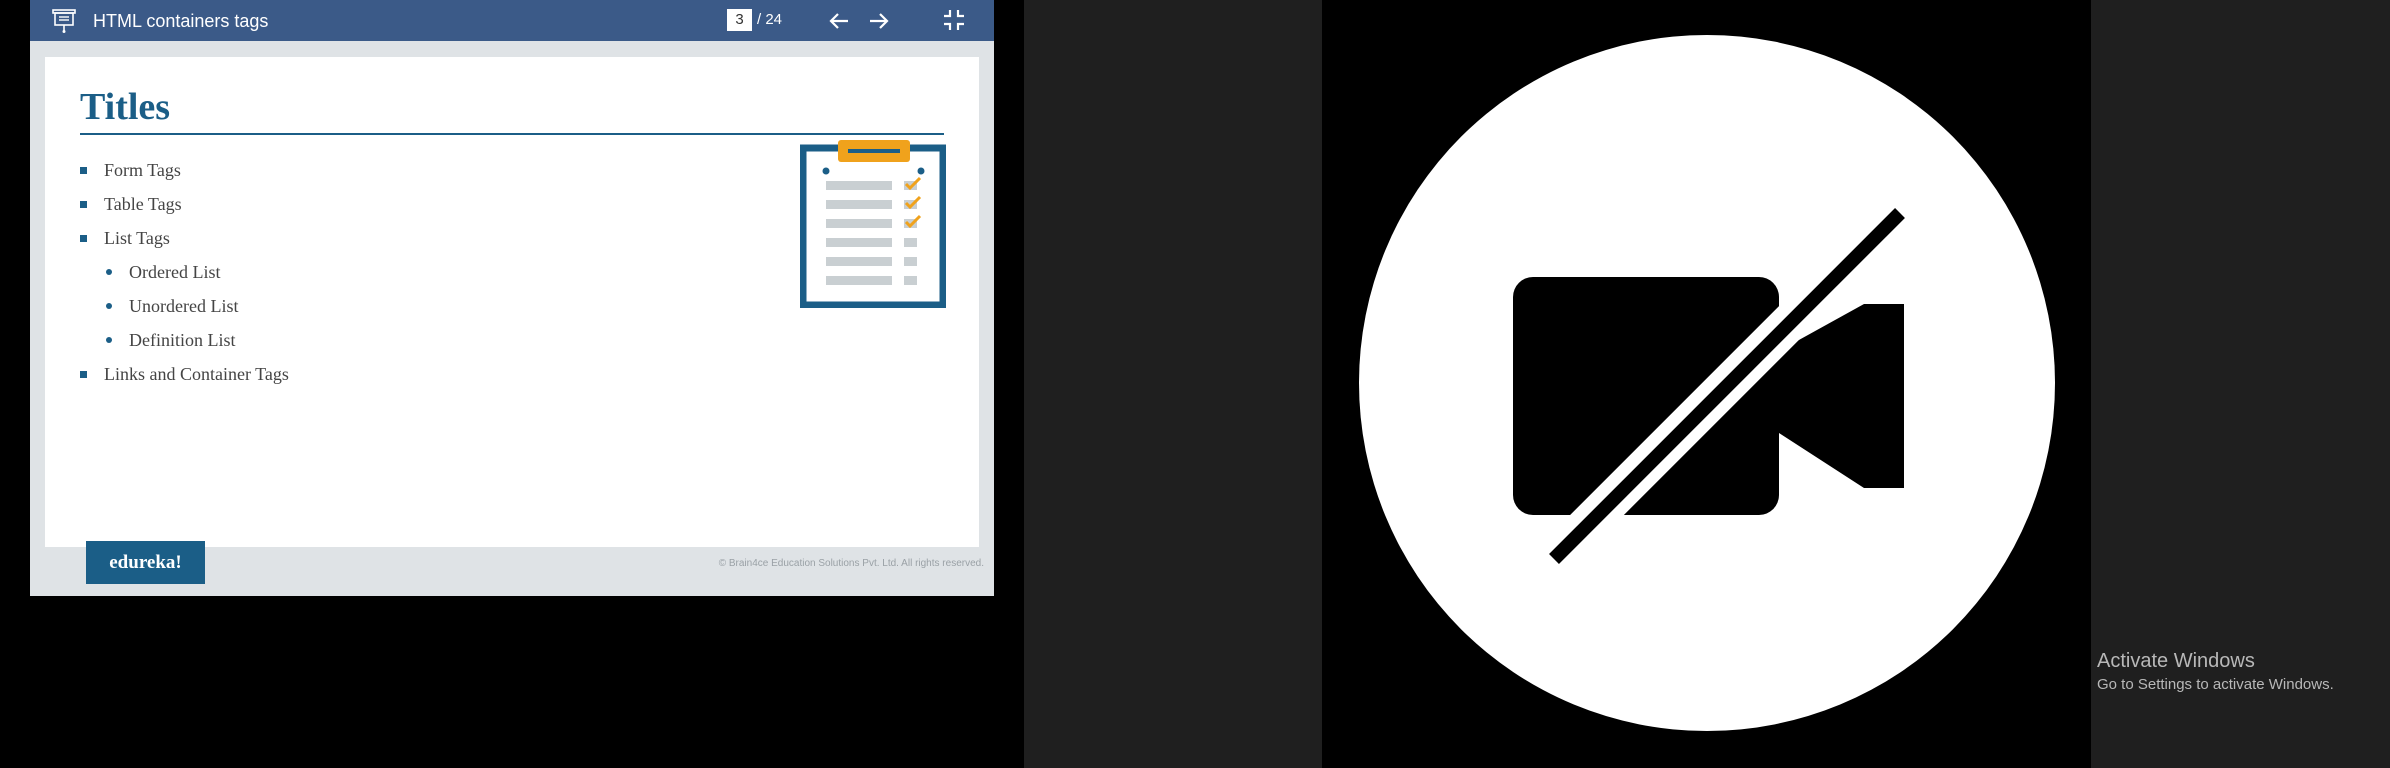 This screenshot has width=2390, height=768. I want to click on bullet-item: List Tags, so click(184, 238).